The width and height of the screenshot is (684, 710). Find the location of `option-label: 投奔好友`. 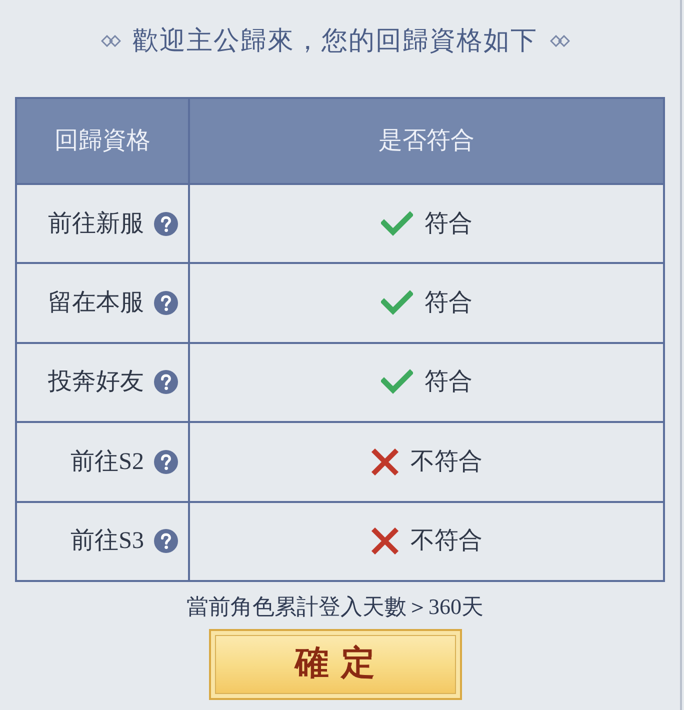

option-label: 投奔好友 is located at coordinates (96, 383).